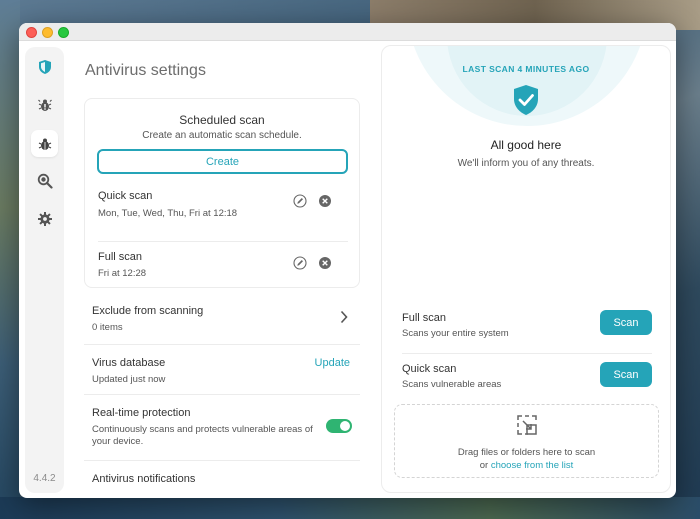 Image resolution: width=700 pixels, height=519 pixels. What do you see at coordinates (125, 196) in the screenshot?
I see `schedule-name: Quick scan` at bounding box center [125, 196].